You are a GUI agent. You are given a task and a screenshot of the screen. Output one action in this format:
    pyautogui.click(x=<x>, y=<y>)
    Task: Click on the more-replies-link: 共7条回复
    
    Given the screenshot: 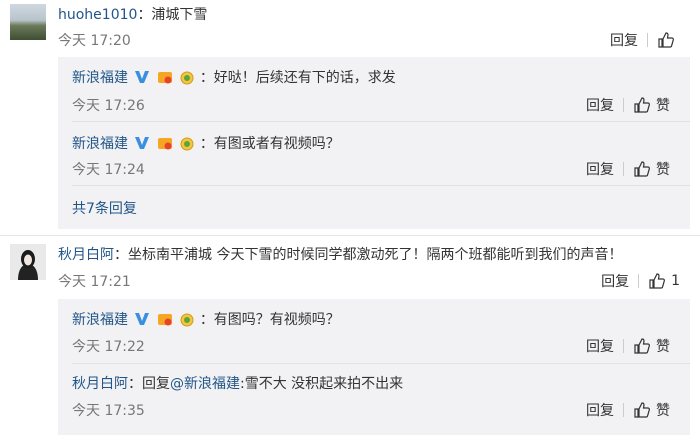 What is the action you would take?
    pyautogui.click(x=104, y=208)
    